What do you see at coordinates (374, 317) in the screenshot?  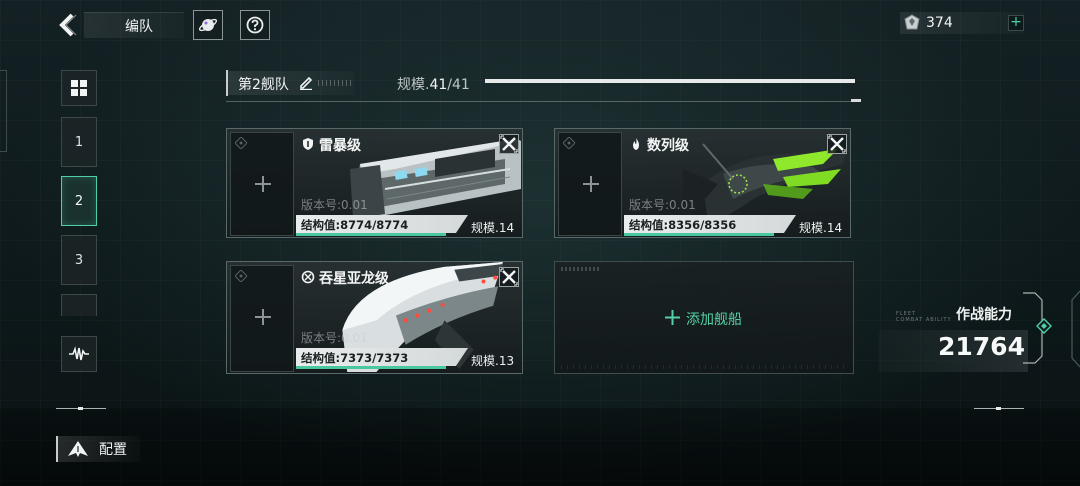 I see `ship-card-3: 吞星亚龙级 版本号:0.01 结构值:7373/7373 规模.13` at bounding box center [374, 317].